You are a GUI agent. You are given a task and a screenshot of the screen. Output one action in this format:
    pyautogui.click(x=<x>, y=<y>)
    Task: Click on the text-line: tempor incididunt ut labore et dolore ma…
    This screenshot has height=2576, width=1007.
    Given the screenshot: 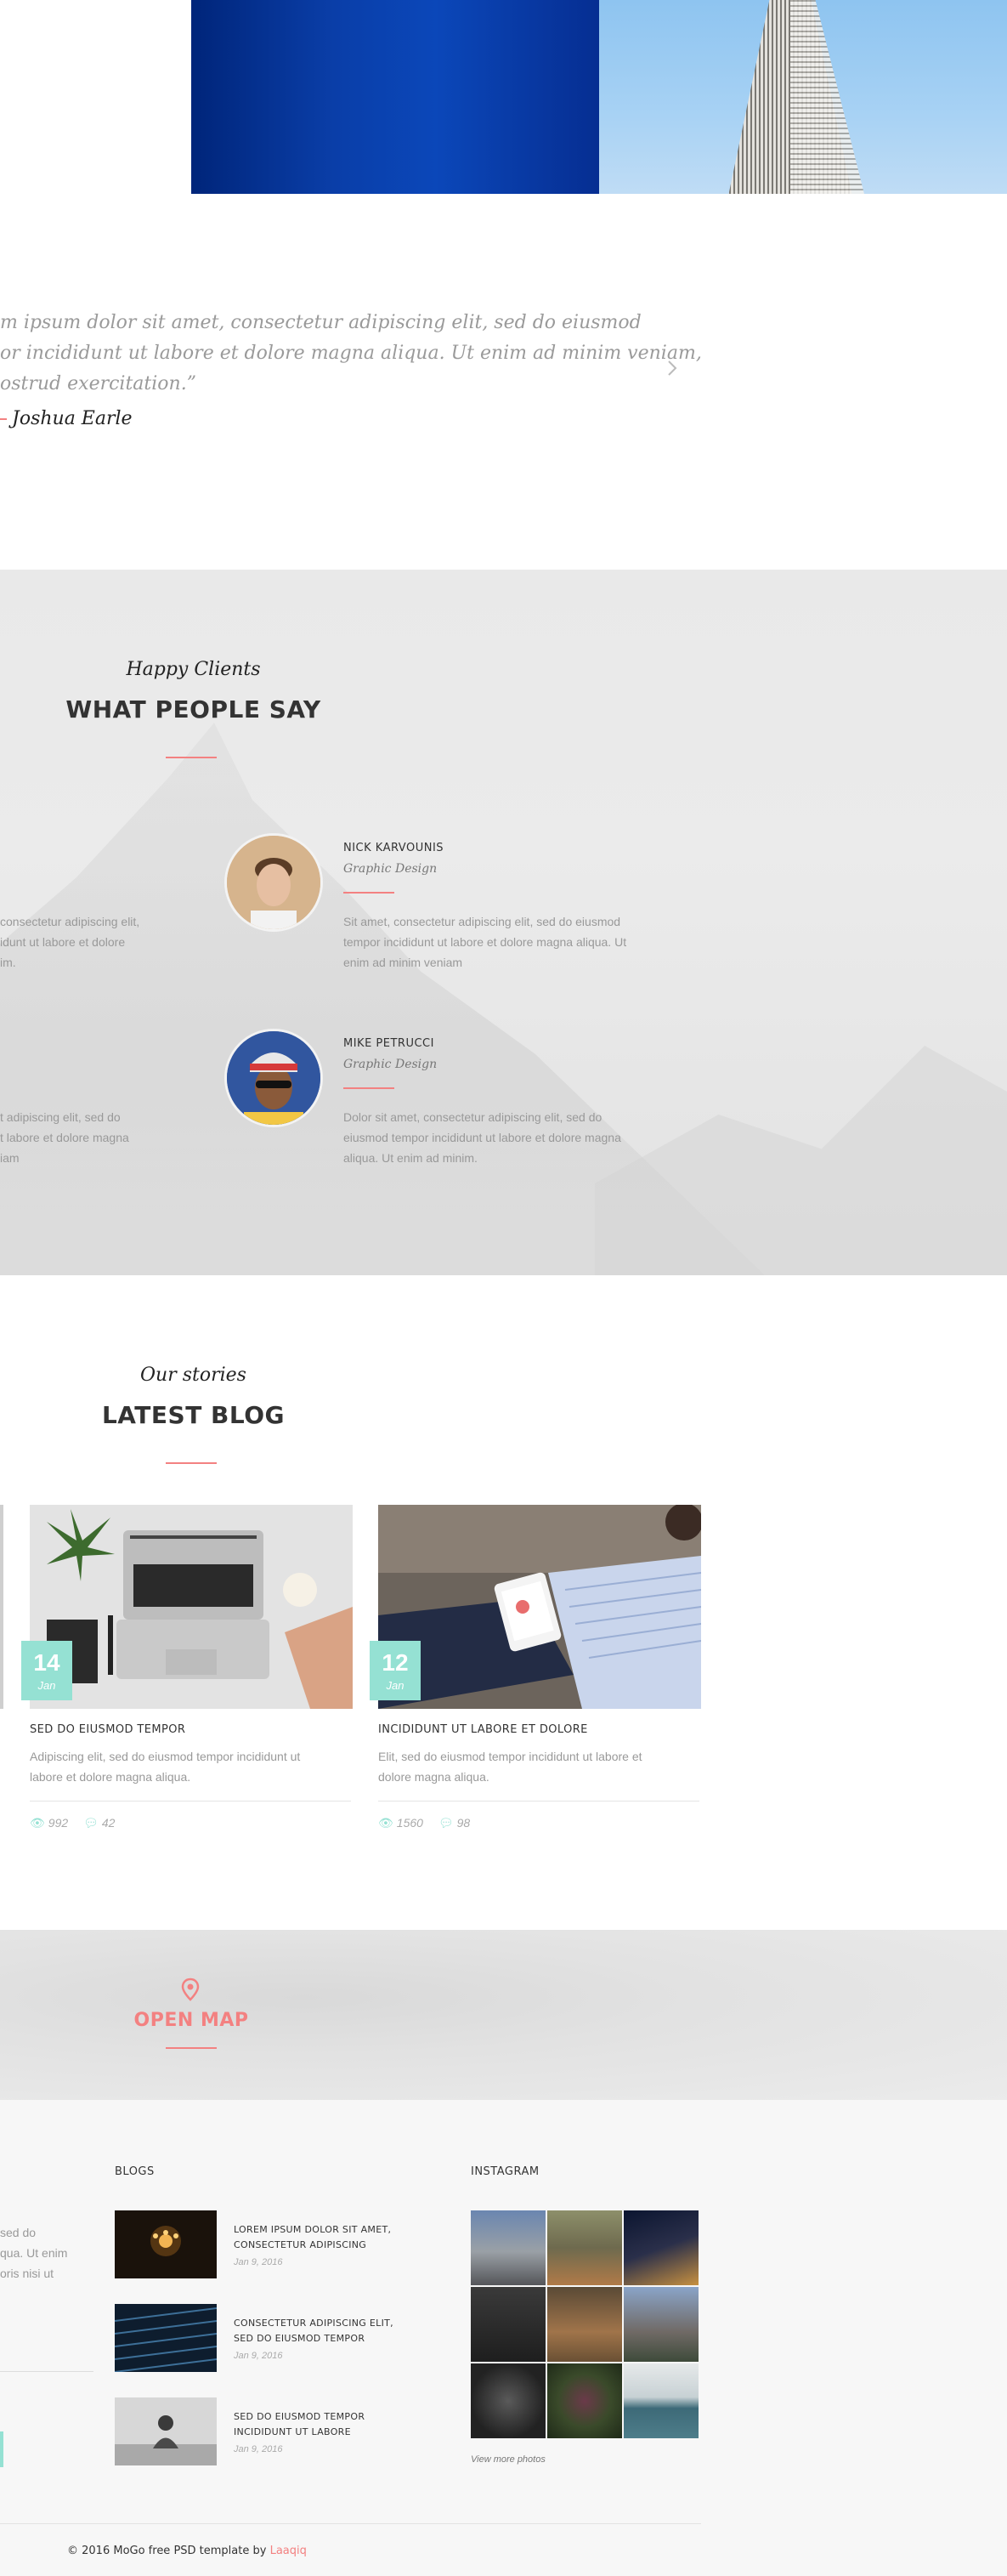 What is the action you would take?
    pyautogui.click(x=485, y=942)
    